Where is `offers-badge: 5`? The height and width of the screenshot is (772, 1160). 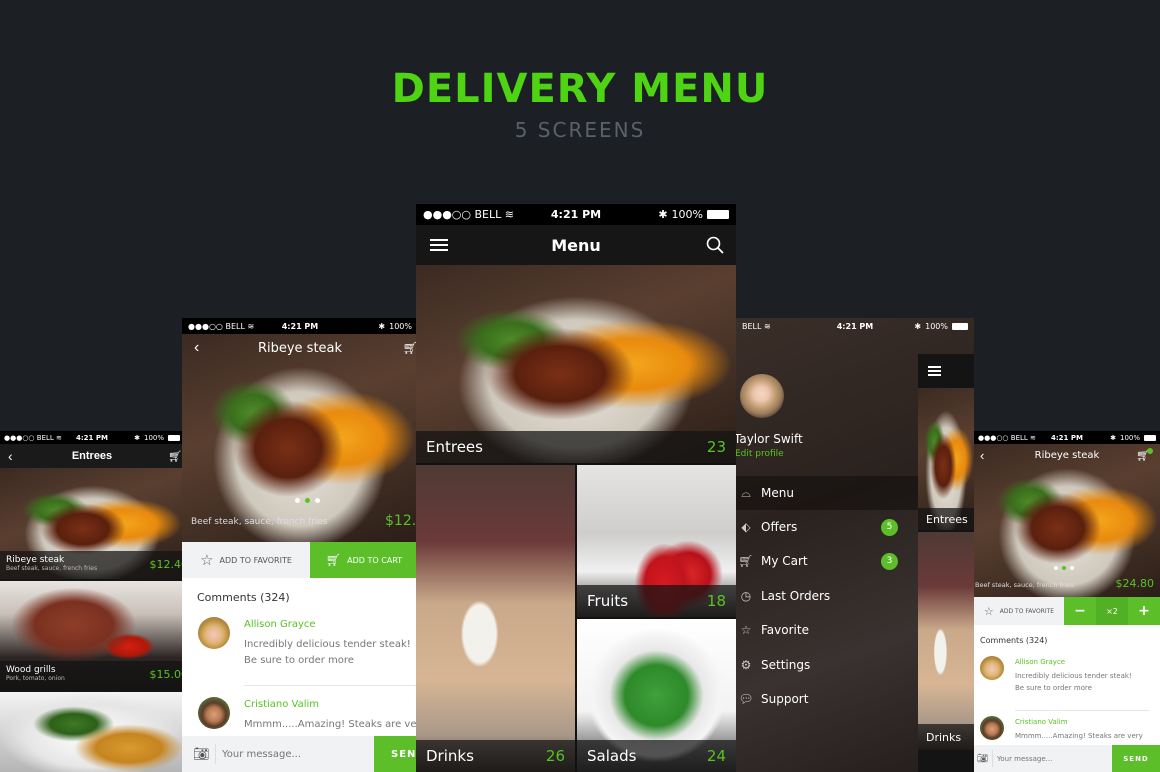
offers-badge: 5 is located at coordinates (889, 527).